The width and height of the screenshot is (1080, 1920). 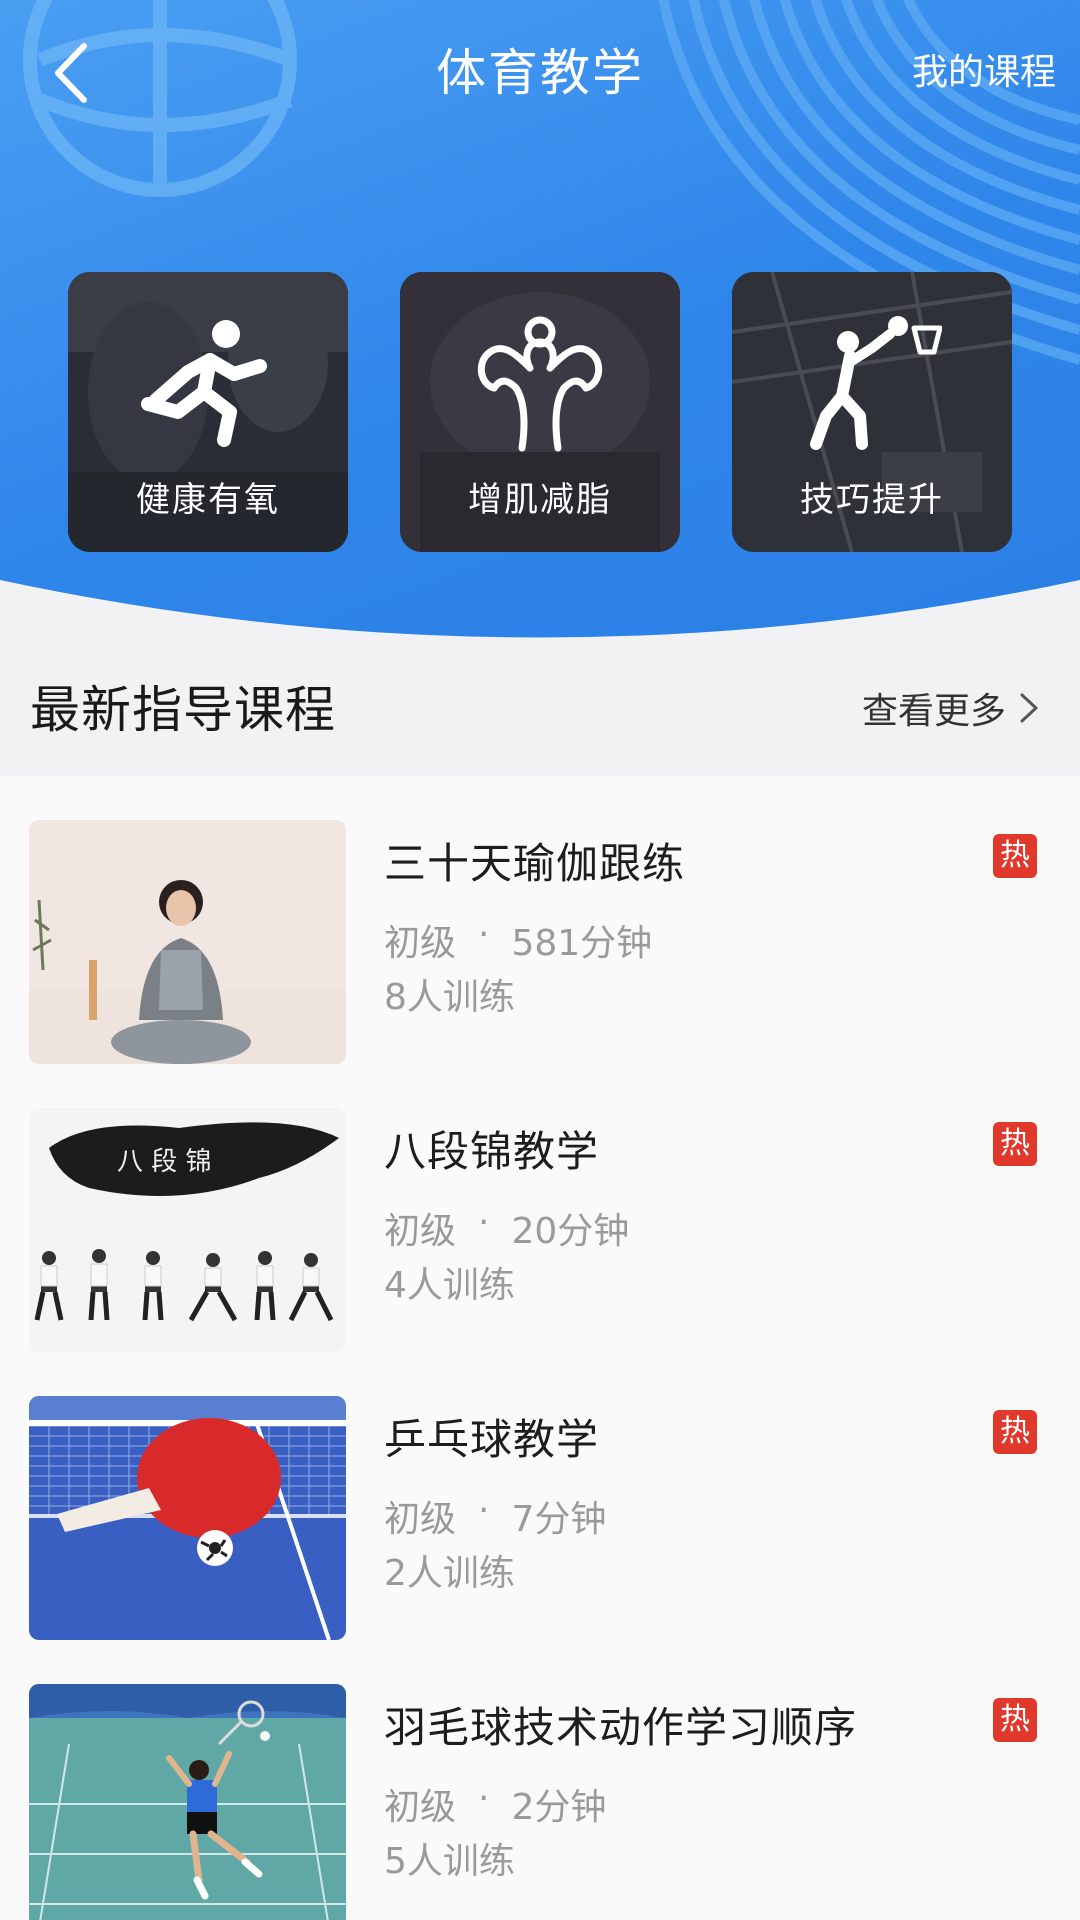 I want to click on course-trainees: 5人训练, so click(x=449, y=1861).